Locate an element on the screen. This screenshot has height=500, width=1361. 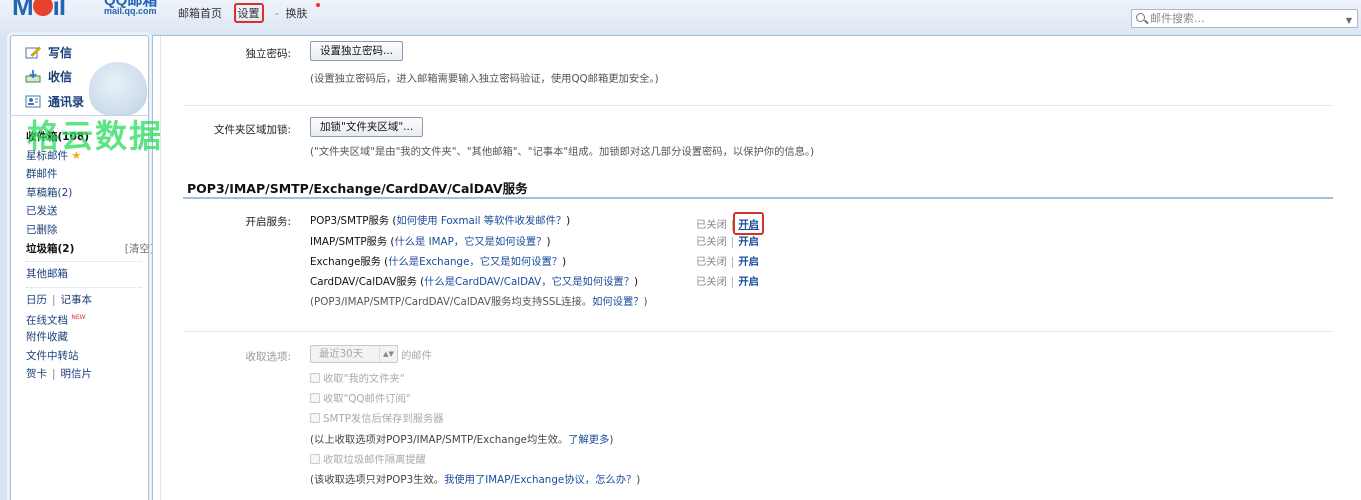
logo-url-text: mail.qq.com is located at coordinates (130, 11).